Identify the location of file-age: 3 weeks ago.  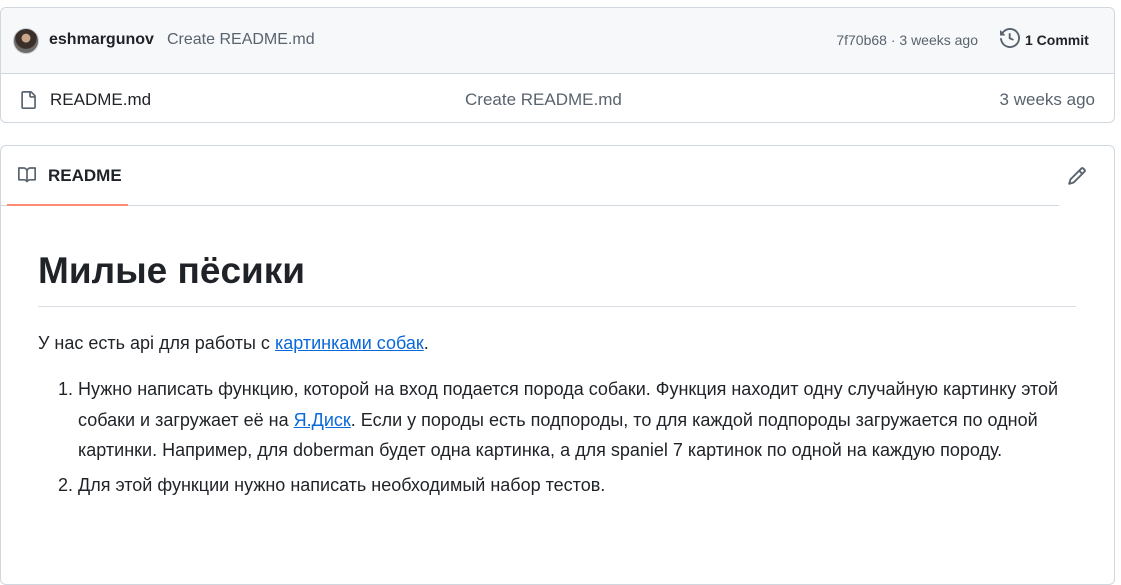
(1047, 99).